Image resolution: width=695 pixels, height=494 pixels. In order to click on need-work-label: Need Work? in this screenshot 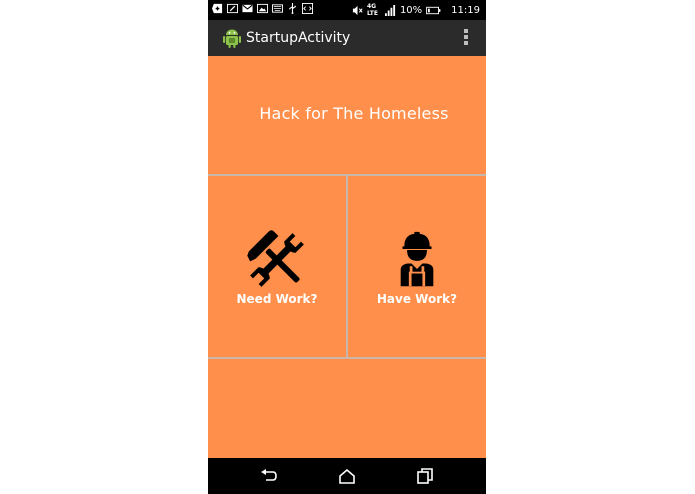, I will do `click(277, 299)`.